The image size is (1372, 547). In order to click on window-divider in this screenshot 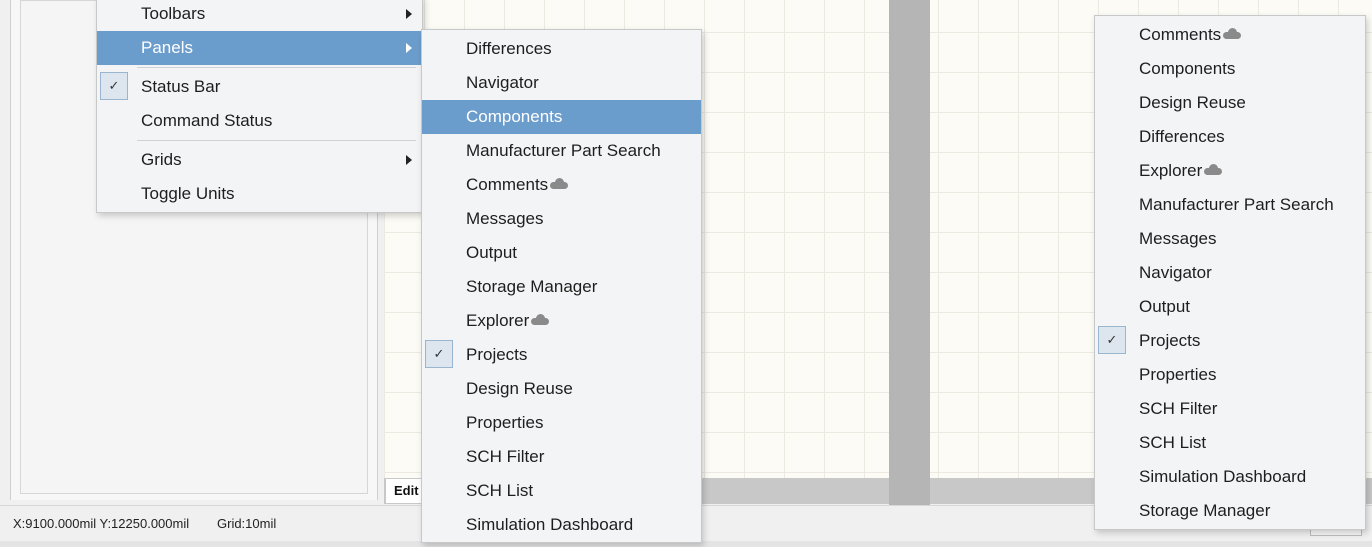, I will do `click(909, 273)`.